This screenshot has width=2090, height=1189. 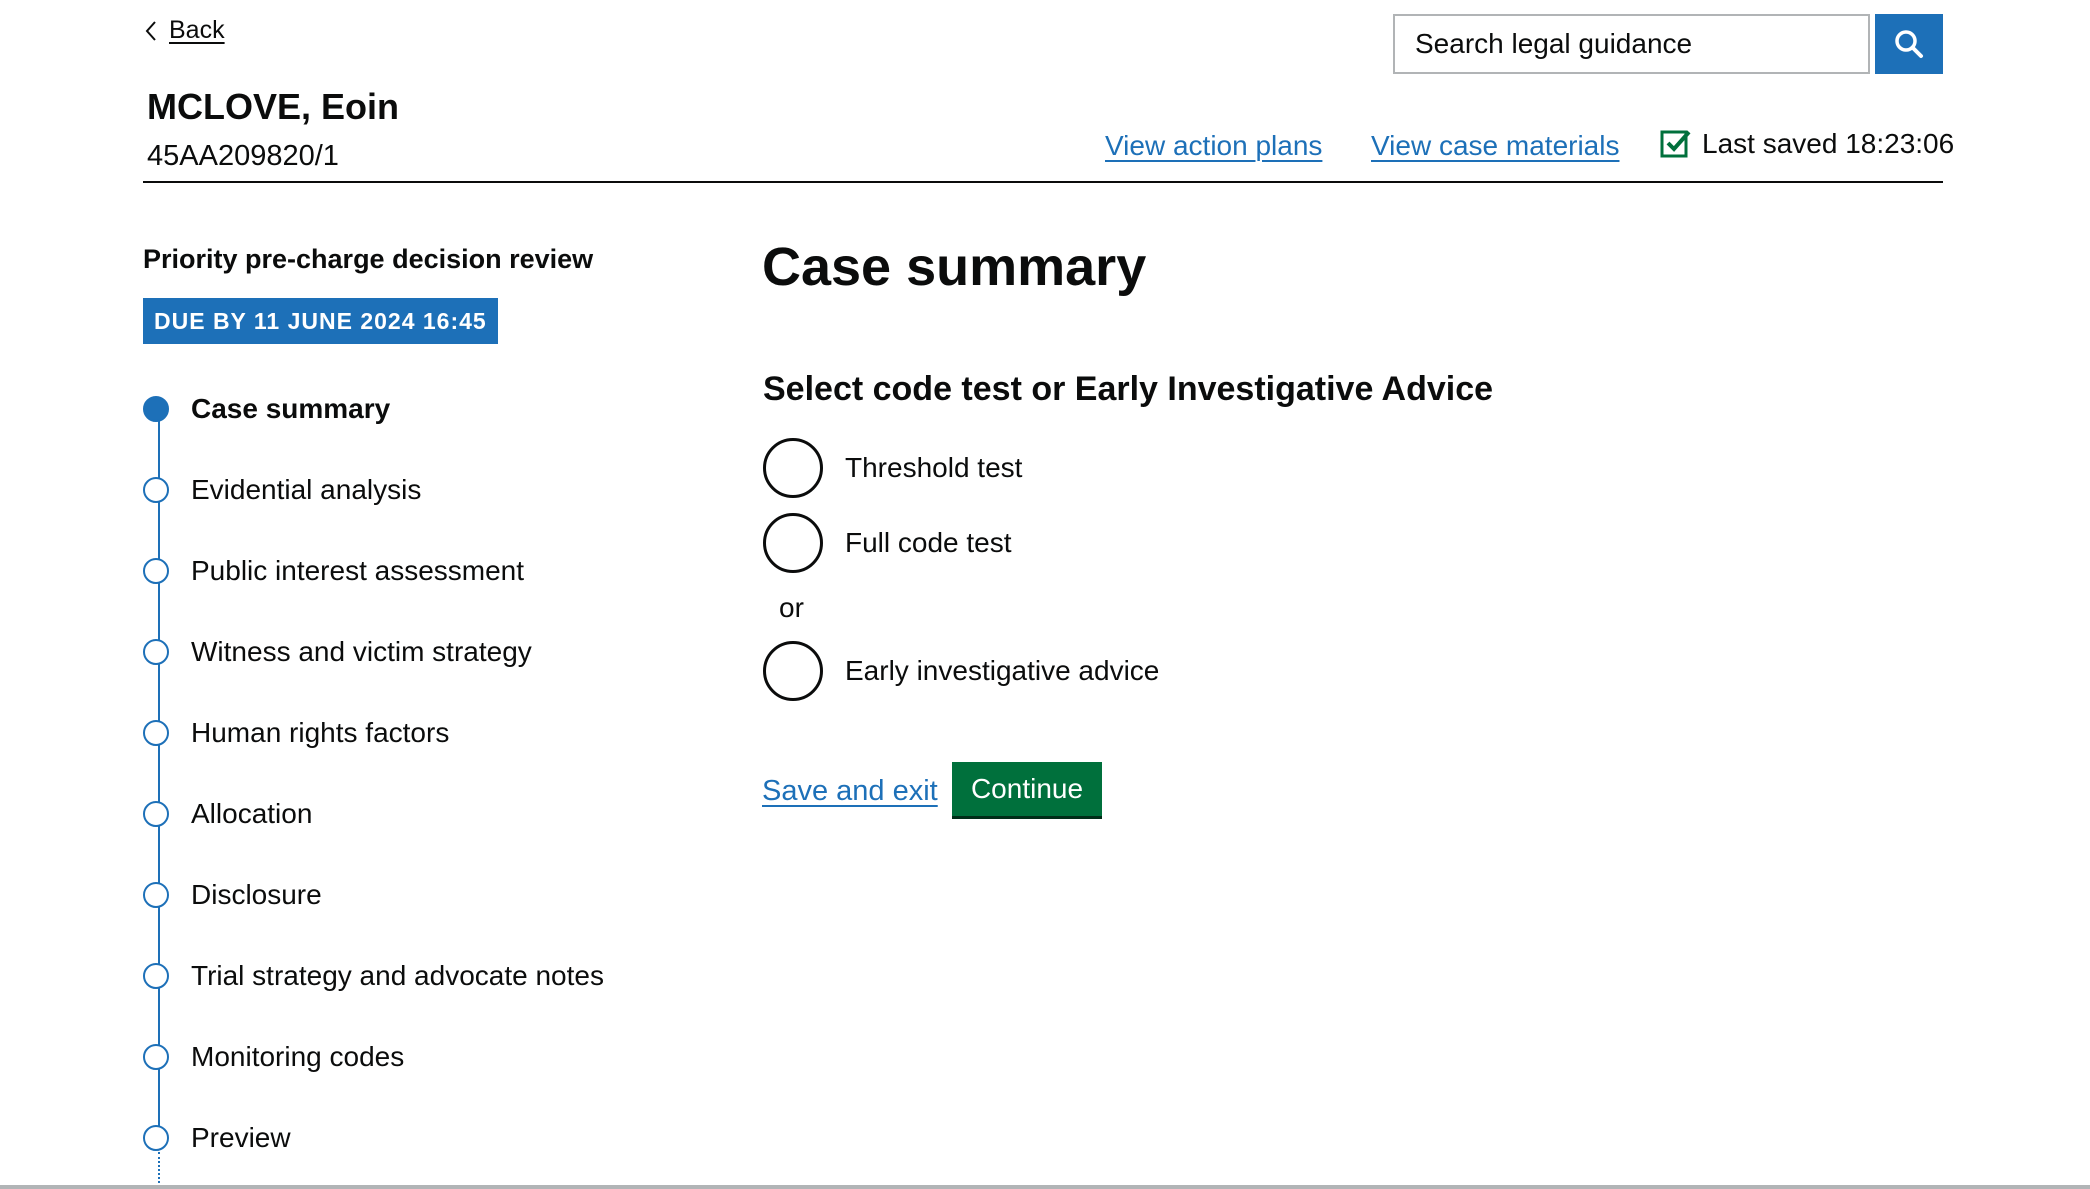 I want to click on task-item-label: Monitoring codes, so click(x=298, y=1056).